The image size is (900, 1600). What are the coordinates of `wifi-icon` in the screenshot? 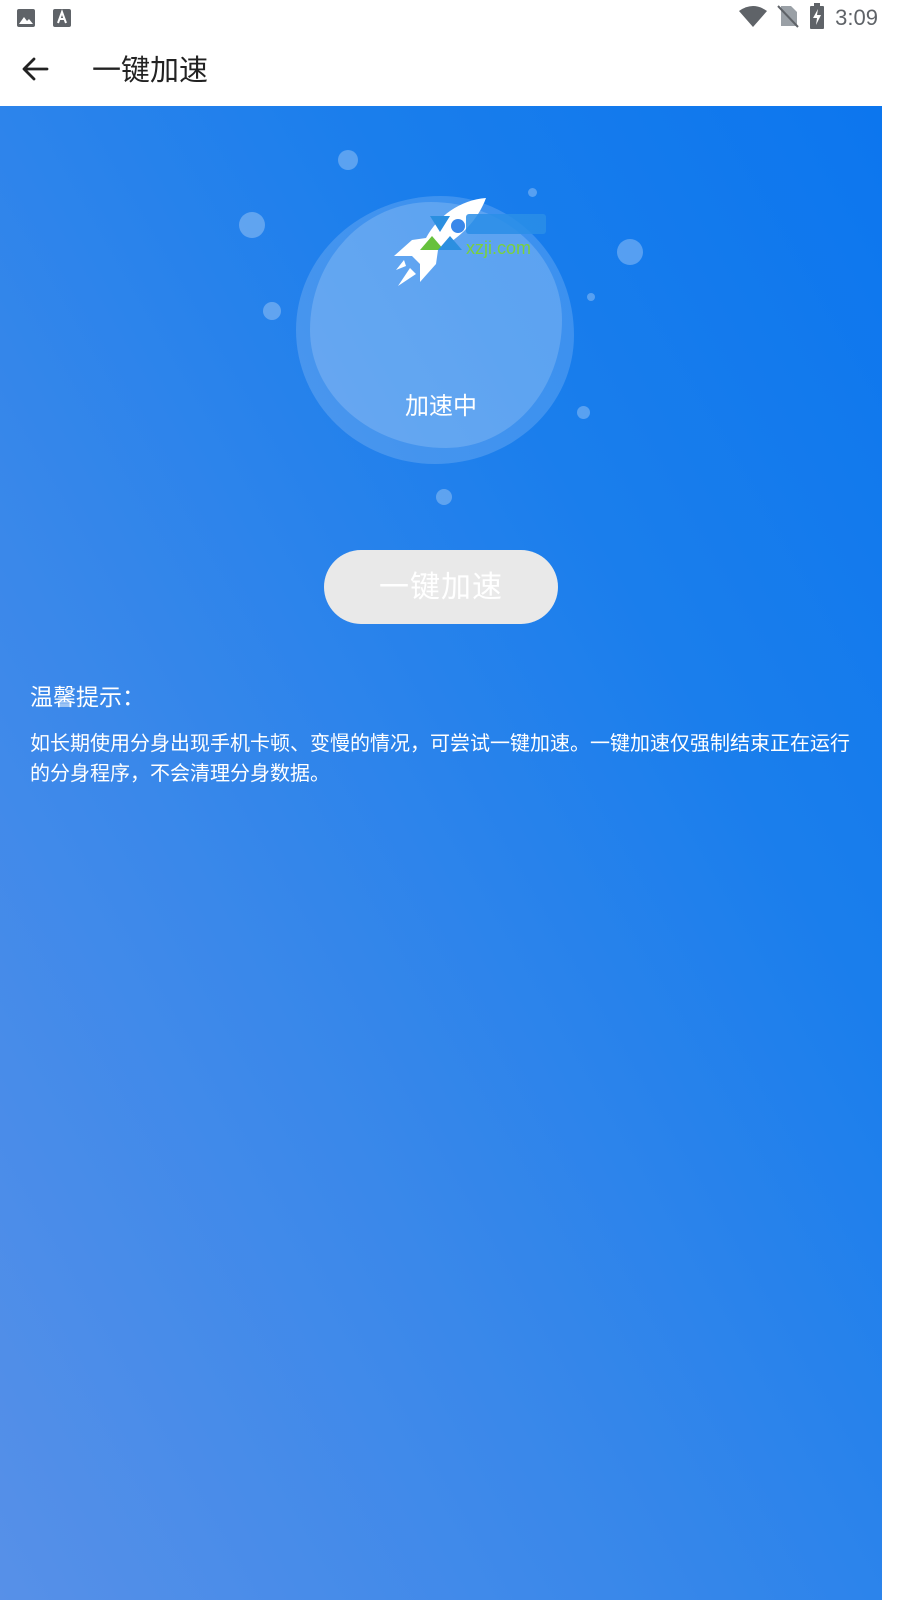 It's located at (753, 18).